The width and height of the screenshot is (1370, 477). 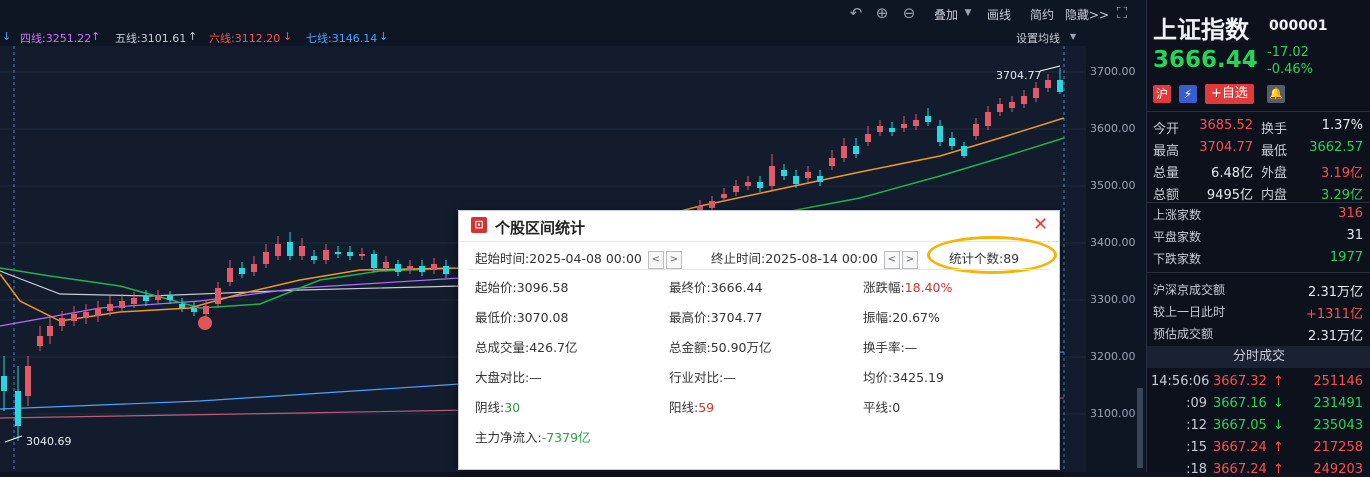 I want to click on tick-time: :12, so click(x=1196, y=425).